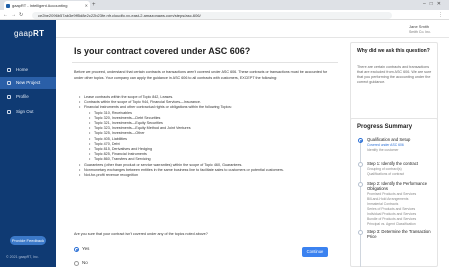  I want to click on step-substep: Identify the customer, so click(401, 150).